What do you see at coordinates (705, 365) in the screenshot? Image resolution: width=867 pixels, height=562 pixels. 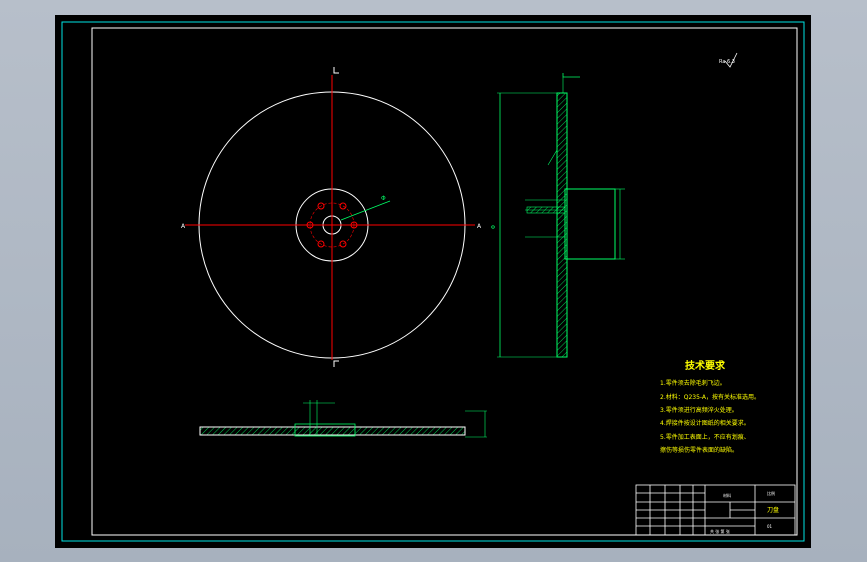 I see `tech-requirements-title: 技术要求` at bounding box center [705, 365].